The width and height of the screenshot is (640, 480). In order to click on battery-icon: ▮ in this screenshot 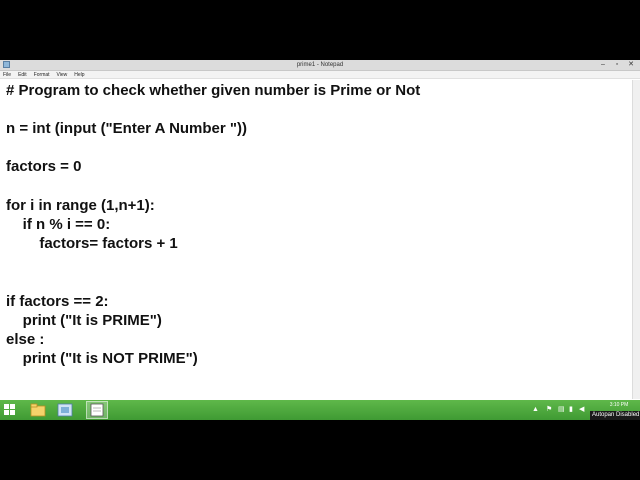, I will do `click(571, 410)`.